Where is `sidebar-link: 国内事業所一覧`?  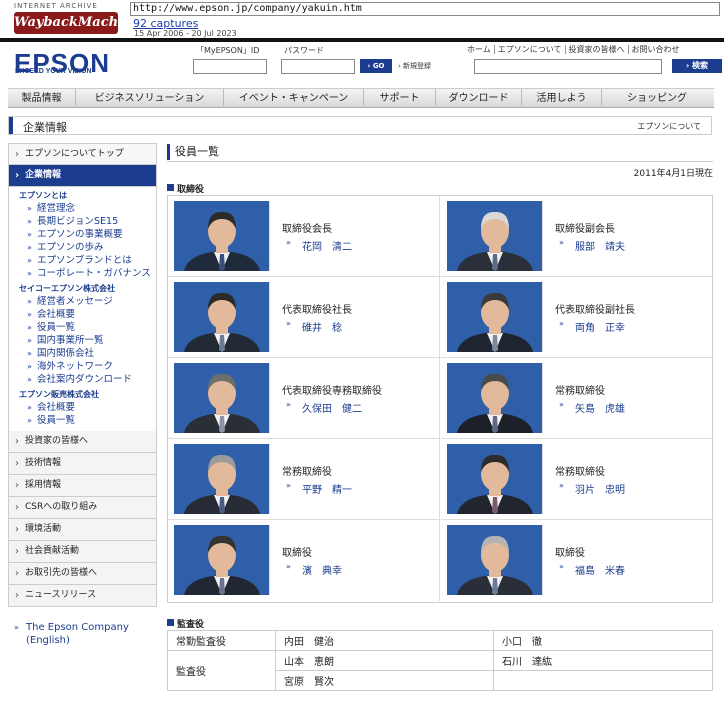 sidebar-link: 国内事業所一覧 is located at coordinates (82, 340).